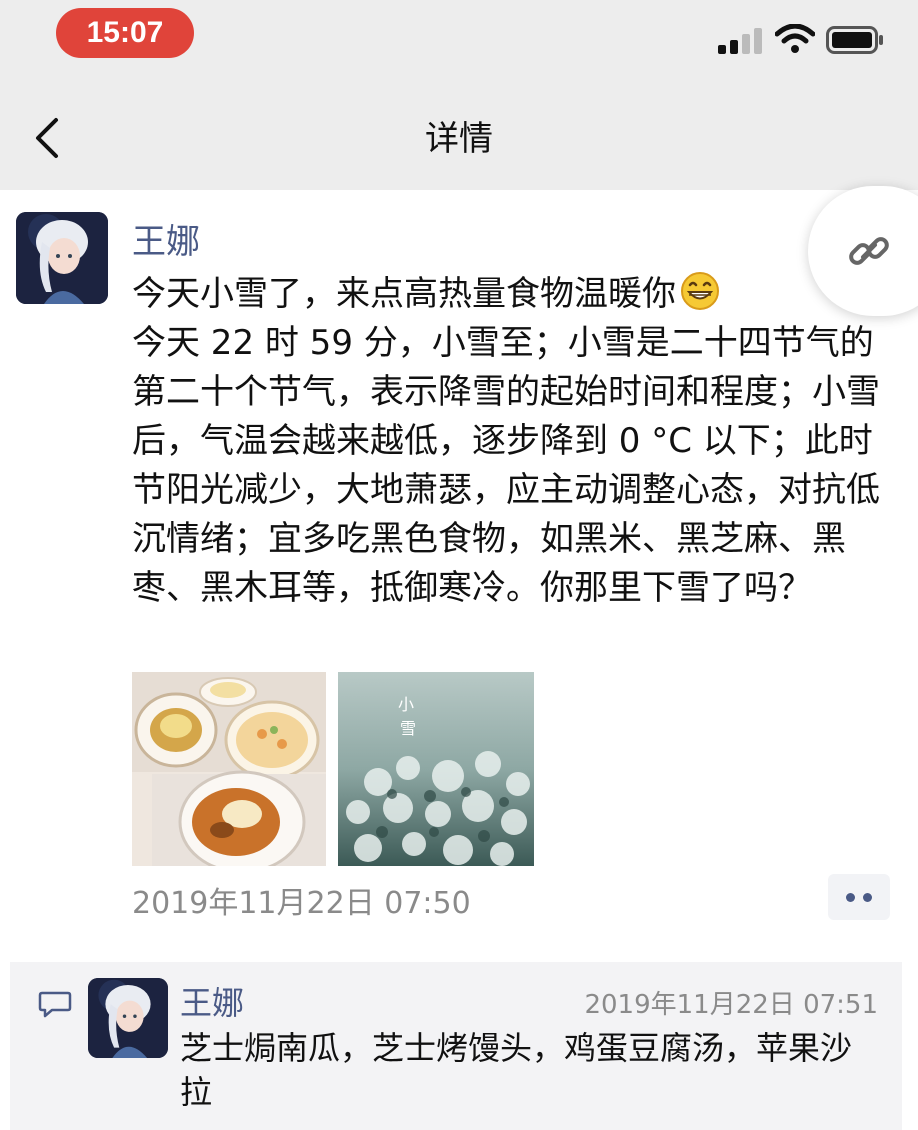 This screenshot has height=1130, width=918. What do you see at coordinates (62, 258) in the screenshot?
I see `avatar` at bounding box center [62, 258].